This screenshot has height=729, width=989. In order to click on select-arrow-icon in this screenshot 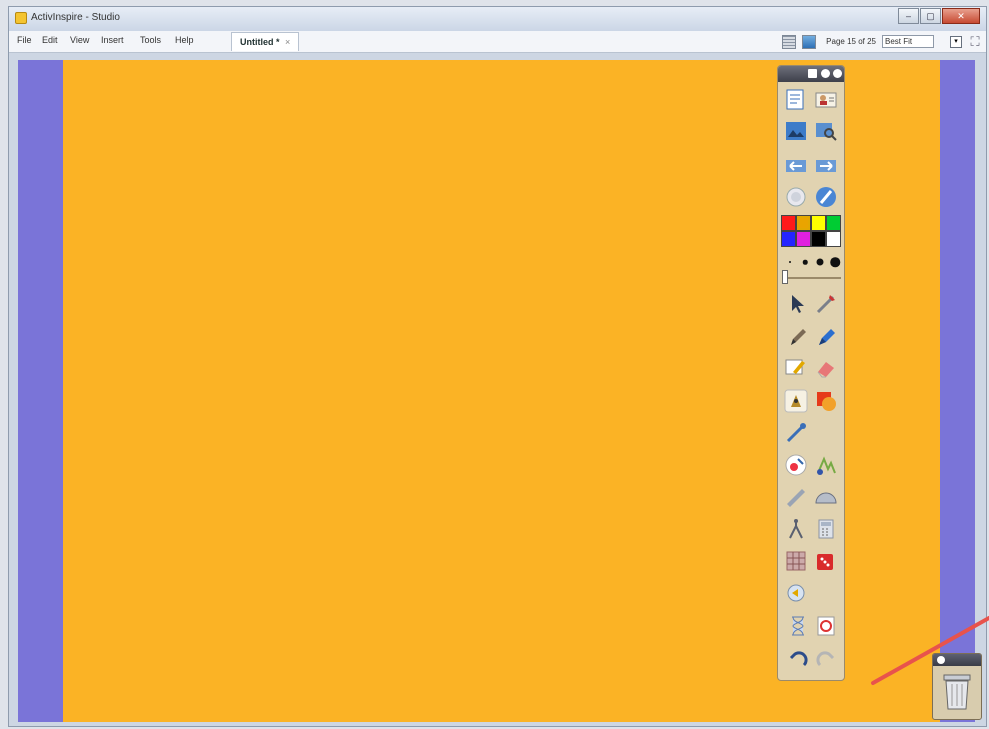, I will do `click(798, 304)`.